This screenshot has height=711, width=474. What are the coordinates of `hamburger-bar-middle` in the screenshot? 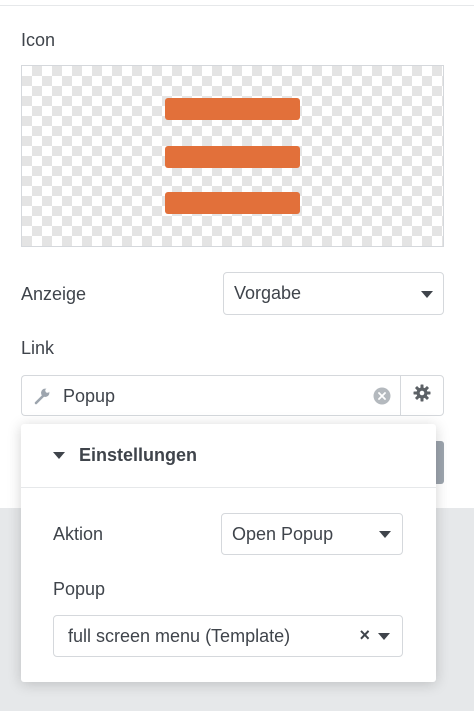 It's located at (232, 157).